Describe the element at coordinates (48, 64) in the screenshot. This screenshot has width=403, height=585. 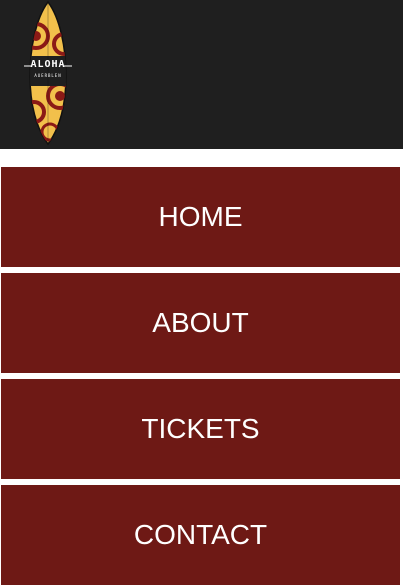
I see `logo-title: ALOHA` at that location.